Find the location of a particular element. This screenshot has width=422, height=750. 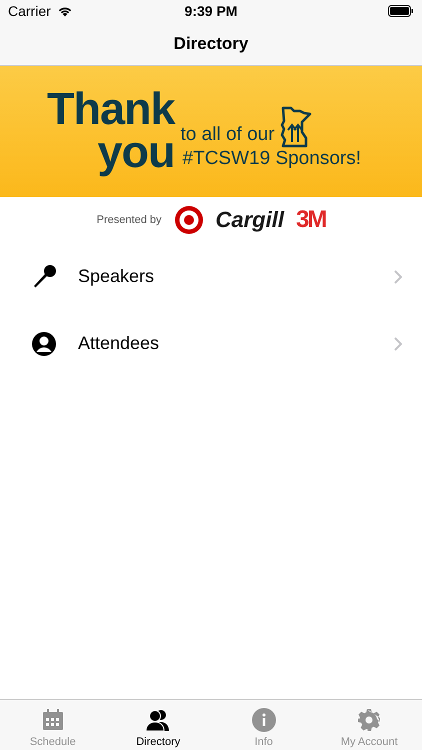

sponsor-logo: 3M is located at coordinates (311, 220).